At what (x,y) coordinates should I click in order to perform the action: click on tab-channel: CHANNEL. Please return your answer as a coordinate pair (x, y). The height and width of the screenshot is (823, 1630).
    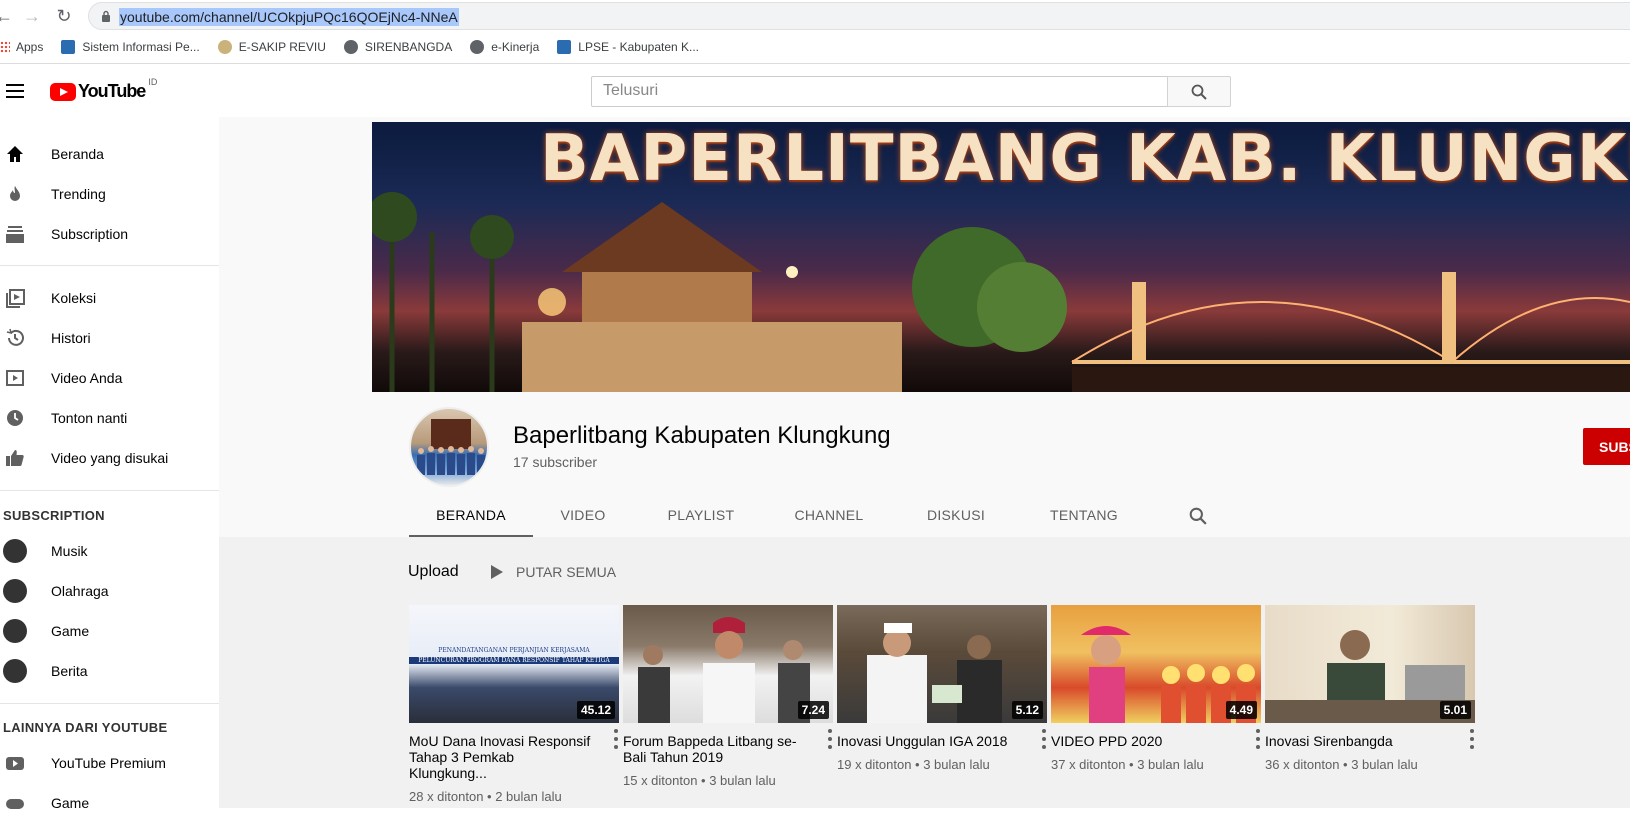
    Looking at the image, I should click on (829, 514).